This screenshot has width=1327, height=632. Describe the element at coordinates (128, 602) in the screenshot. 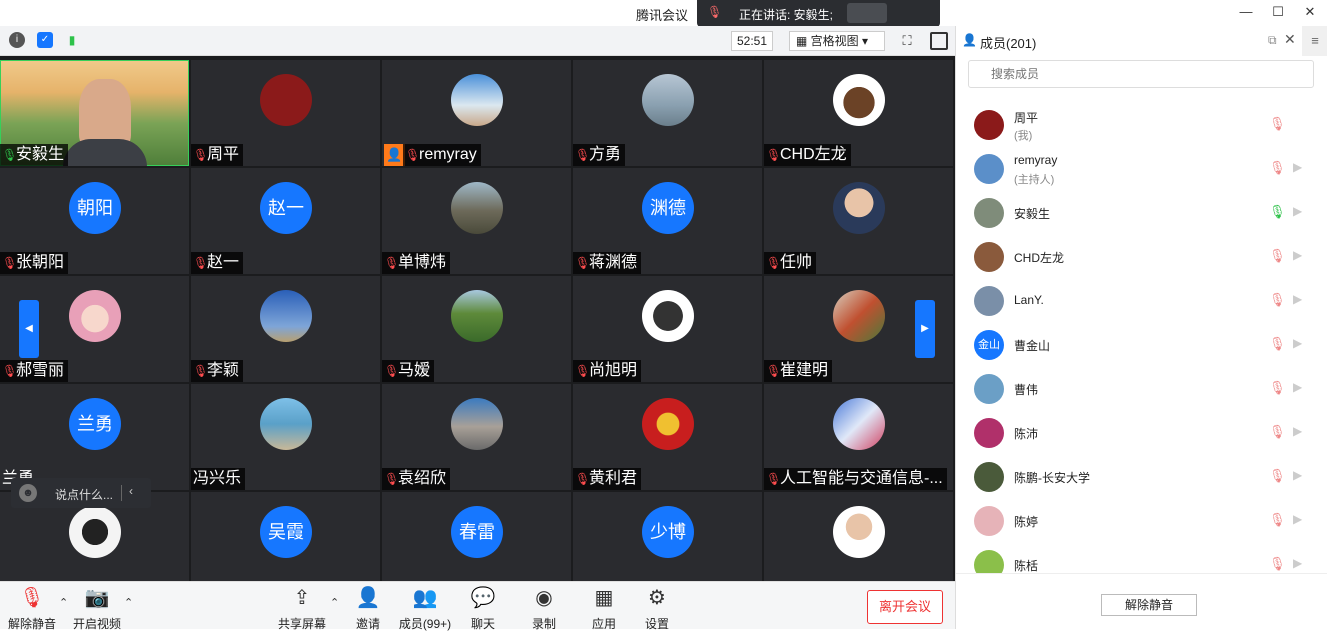

I see `chevron-up-icon: ⌃` at that location.